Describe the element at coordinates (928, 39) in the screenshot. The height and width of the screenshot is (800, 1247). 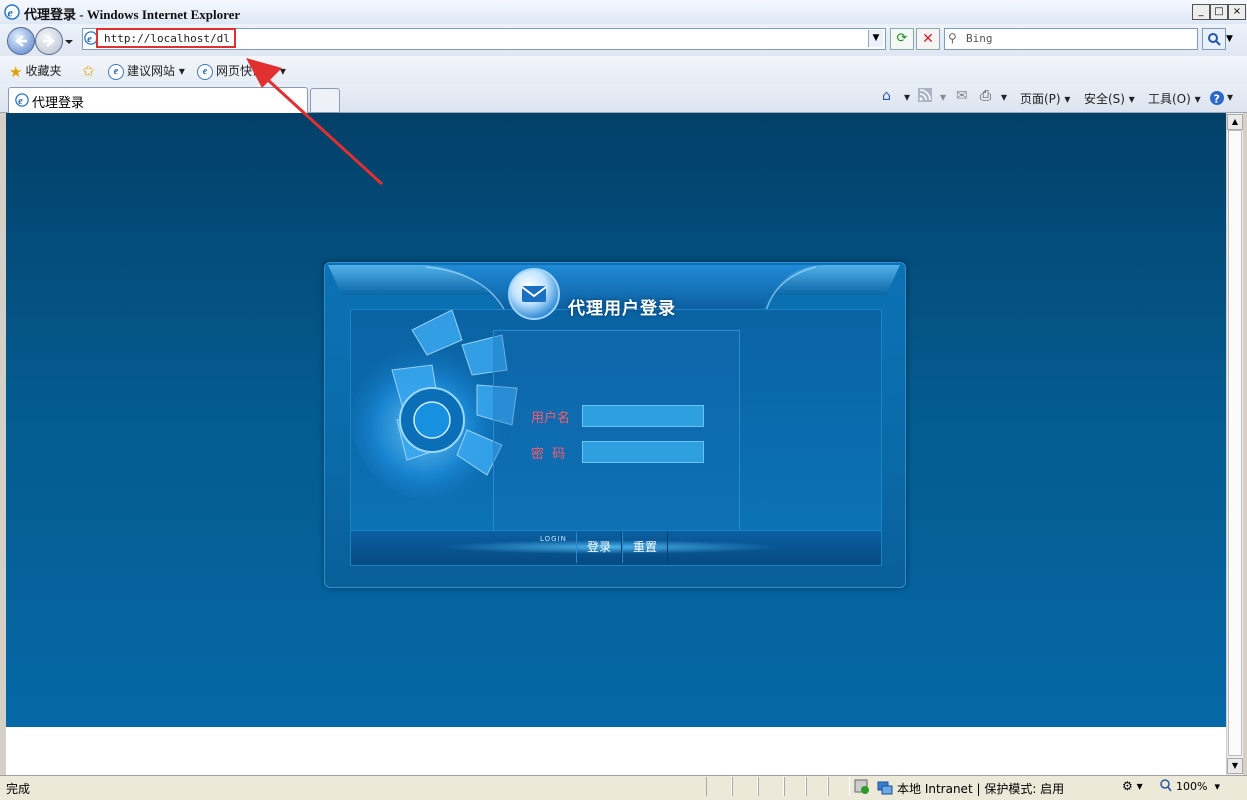
I see `stop-button: ✕` at that location.